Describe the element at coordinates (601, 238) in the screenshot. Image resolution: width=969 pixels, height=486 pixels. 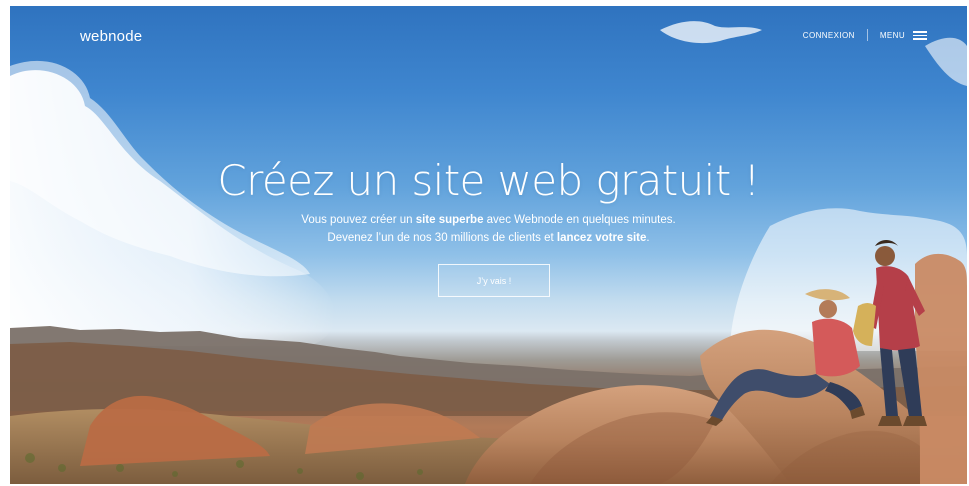
I see `subtitle-emphasis: lancez votre site` at that location.